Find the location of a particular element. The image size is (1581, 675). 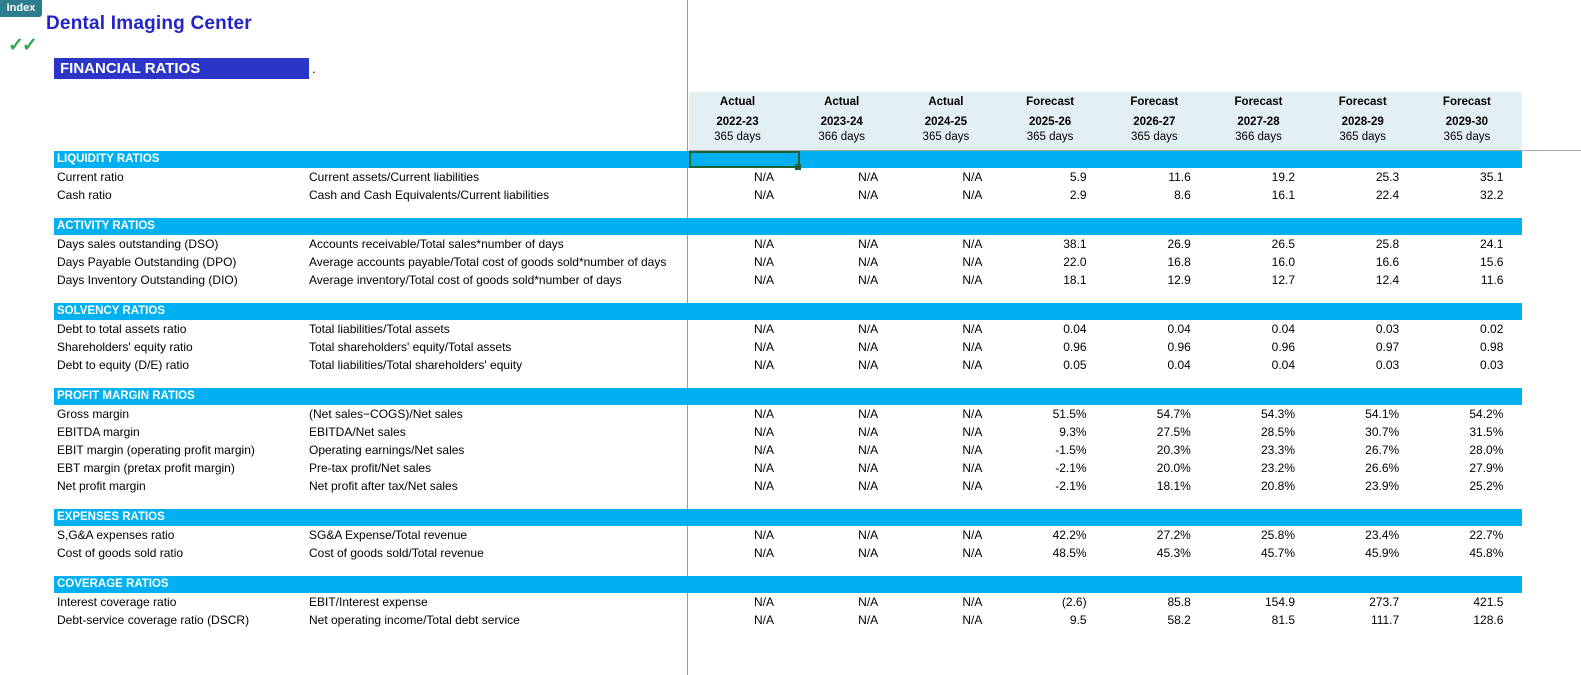

ratio-value-cell: 26.5 is located at coordinates (1258, 244).